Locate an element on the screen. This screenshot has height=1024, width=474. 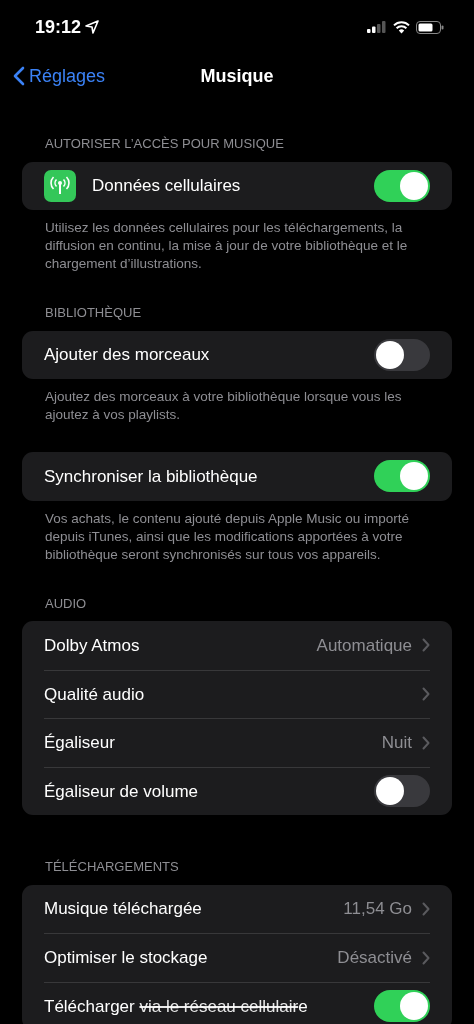
settings-row: Qualité audio is located at coordinates (237, 693).